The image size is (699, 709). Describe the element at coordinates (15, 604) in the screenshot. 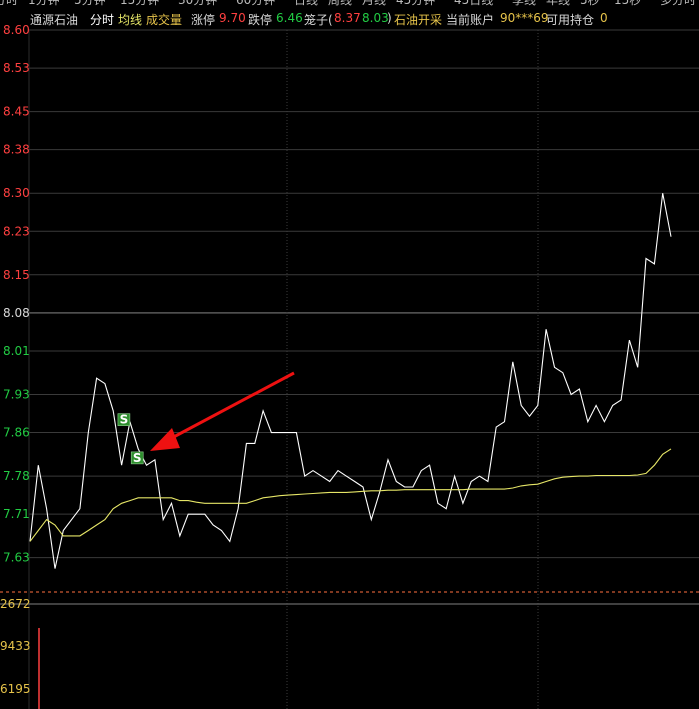

I see `volume-tick-label: 2672` at that location.